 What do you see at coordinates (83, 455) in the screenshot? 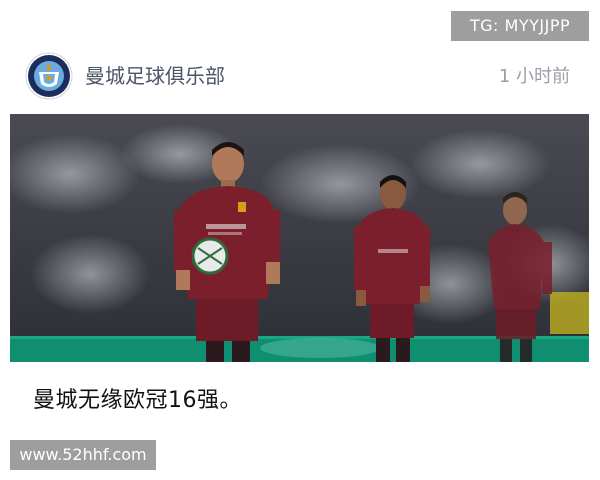
I see `watermark-bottom: www.52hhf.com` at bounding box center [83, 455].